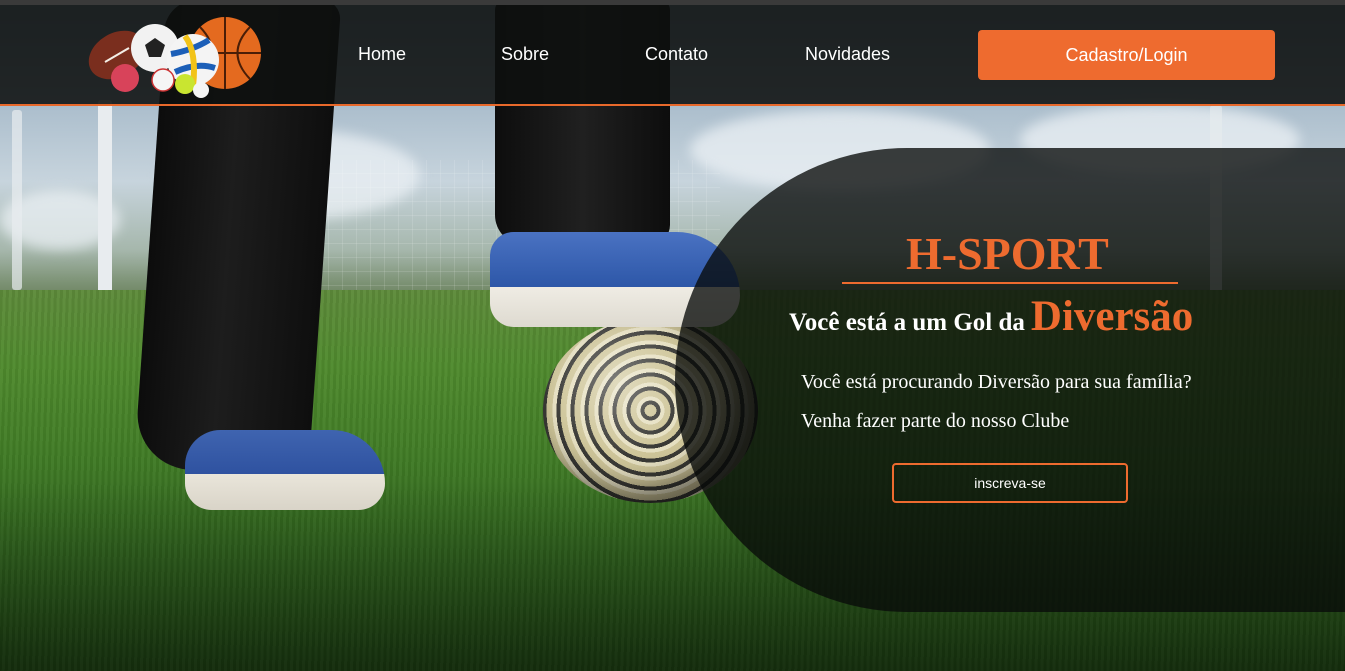  What do you see at coordinates (382, 54) in the screenshot?
I see `nav-home-link: Home` at bounding box center [382, 54].